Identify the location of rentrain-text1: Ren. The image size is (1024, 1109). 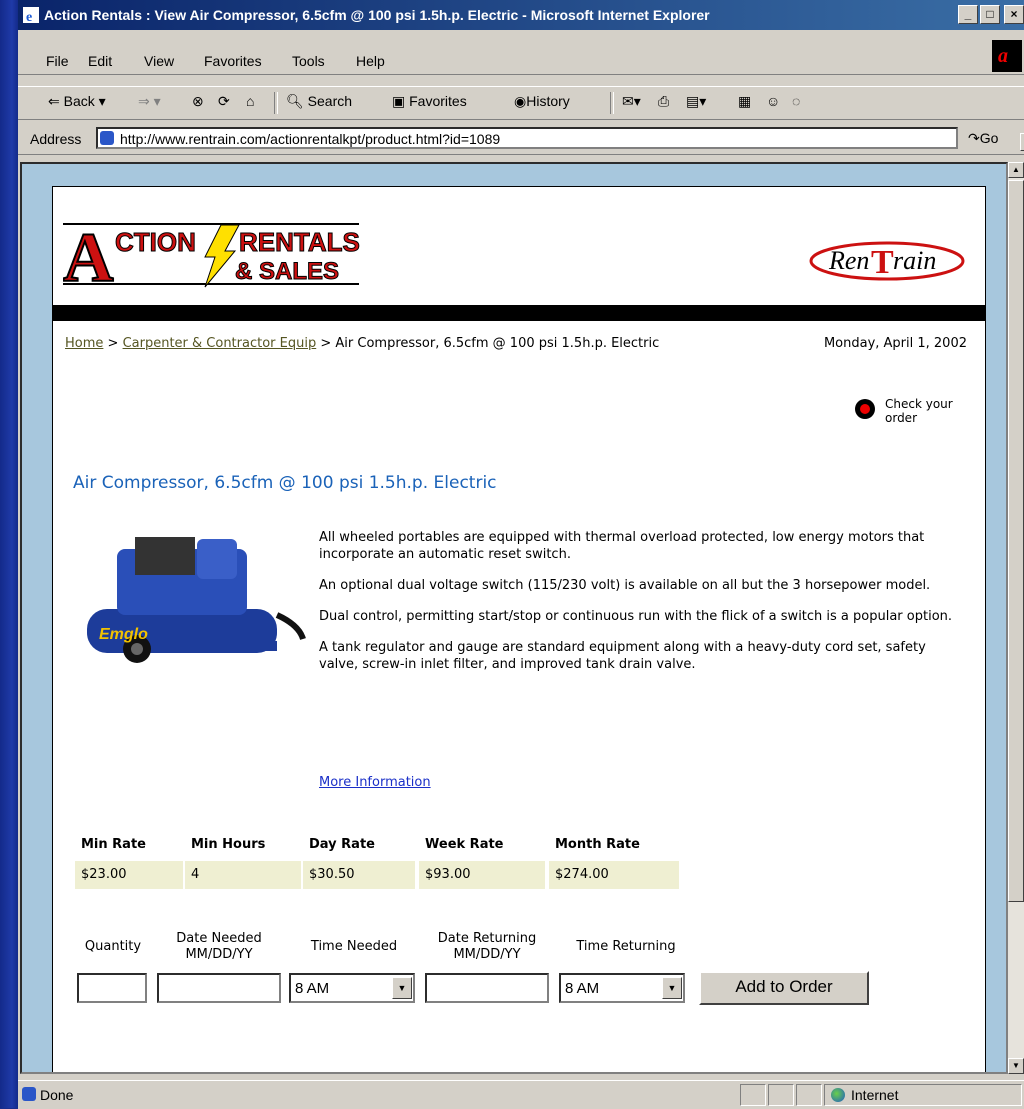
(848, 260).